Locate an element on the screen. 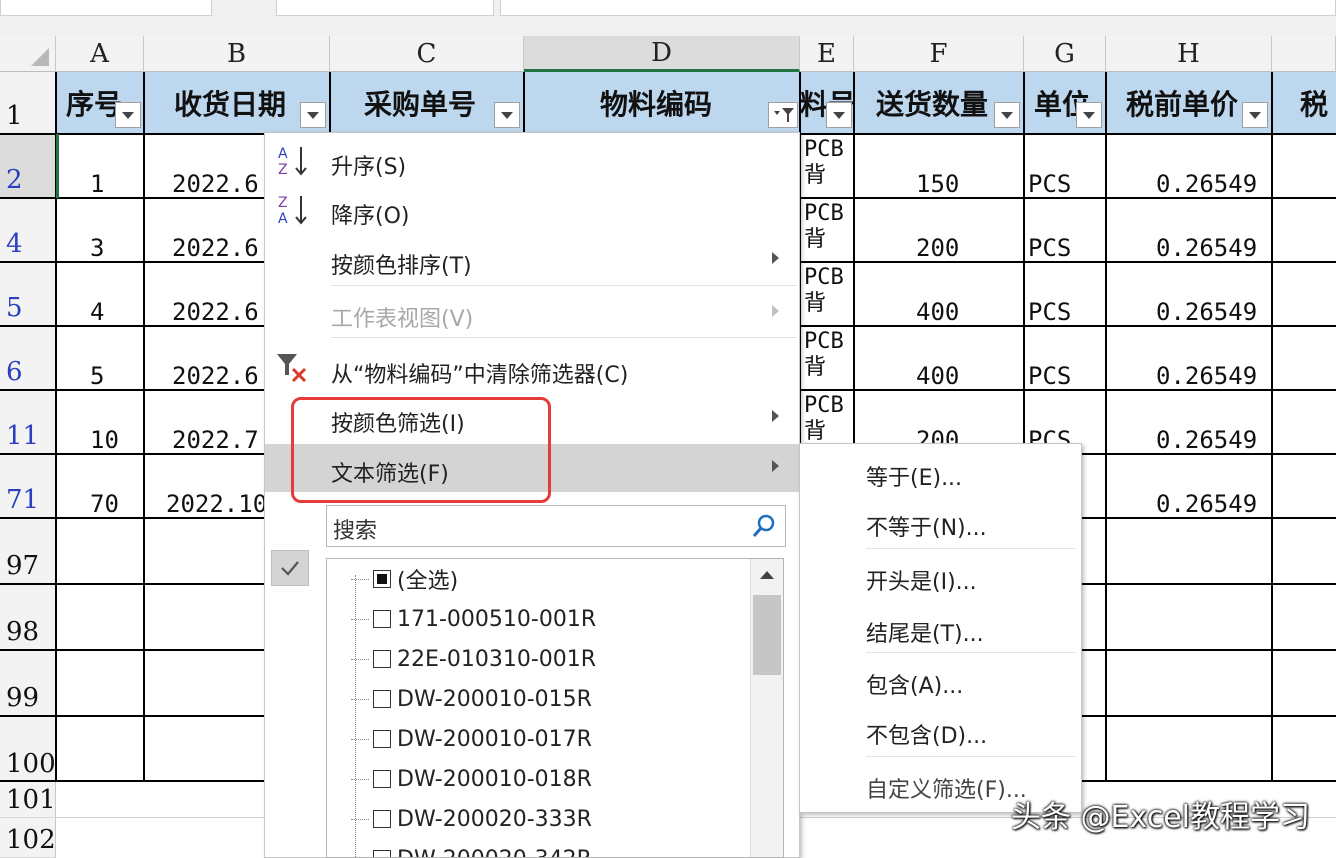 This screenshot has height=858, width=1336. row-header-98: 98 is located at coordinates (28, 617).